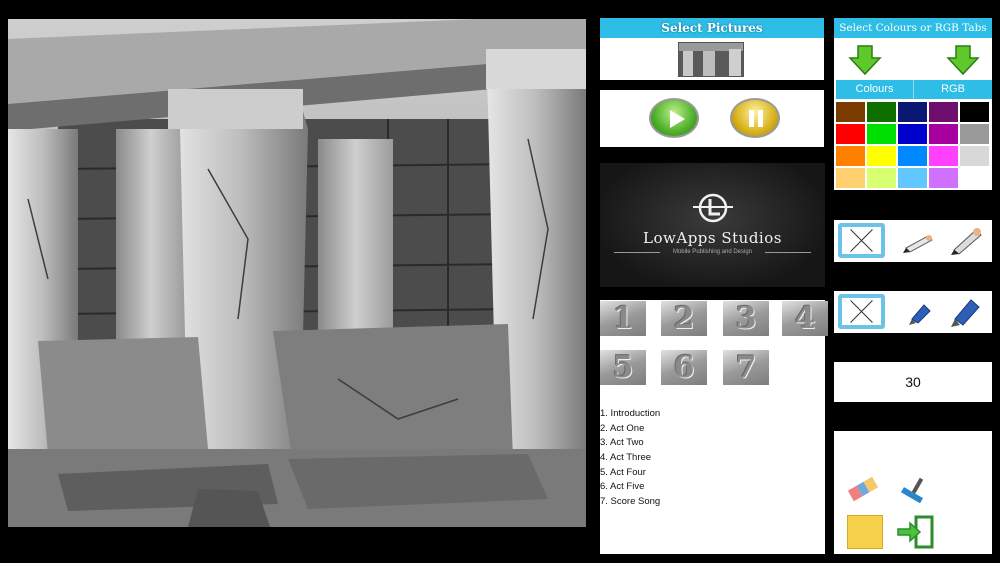 This screenshot has height=563, width=1000. I want to click on thick-pen-icon, so click(967, 240).